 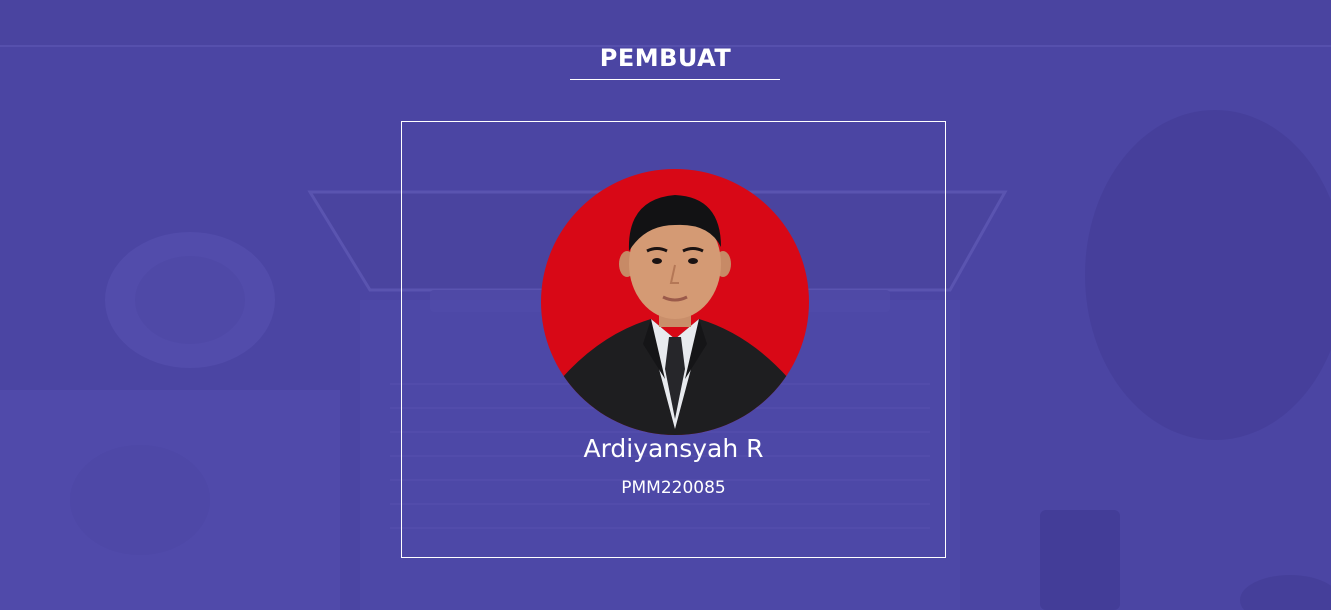 What do you see at coordinates (675, 315) in the screenshot?
I see `person-portrait-icon` at bounding box center [675, 315].